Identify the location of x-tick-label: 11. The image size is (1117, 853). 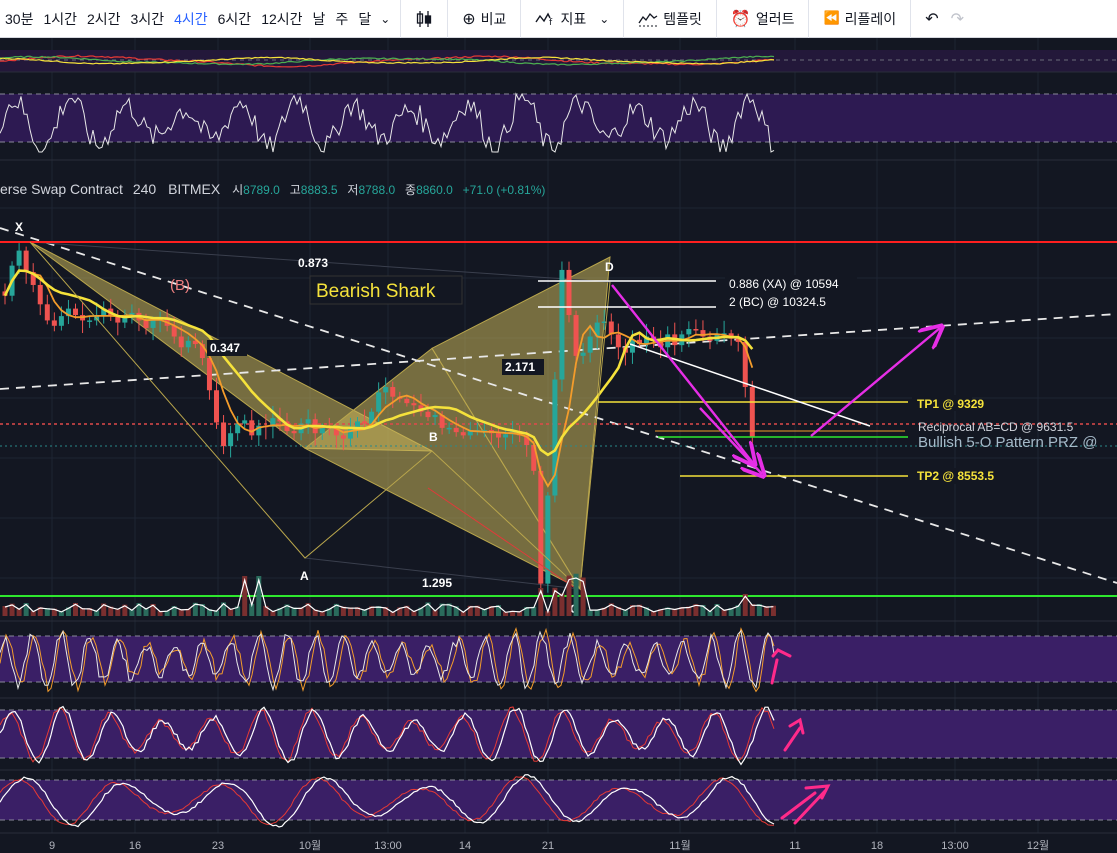
(794, 846).